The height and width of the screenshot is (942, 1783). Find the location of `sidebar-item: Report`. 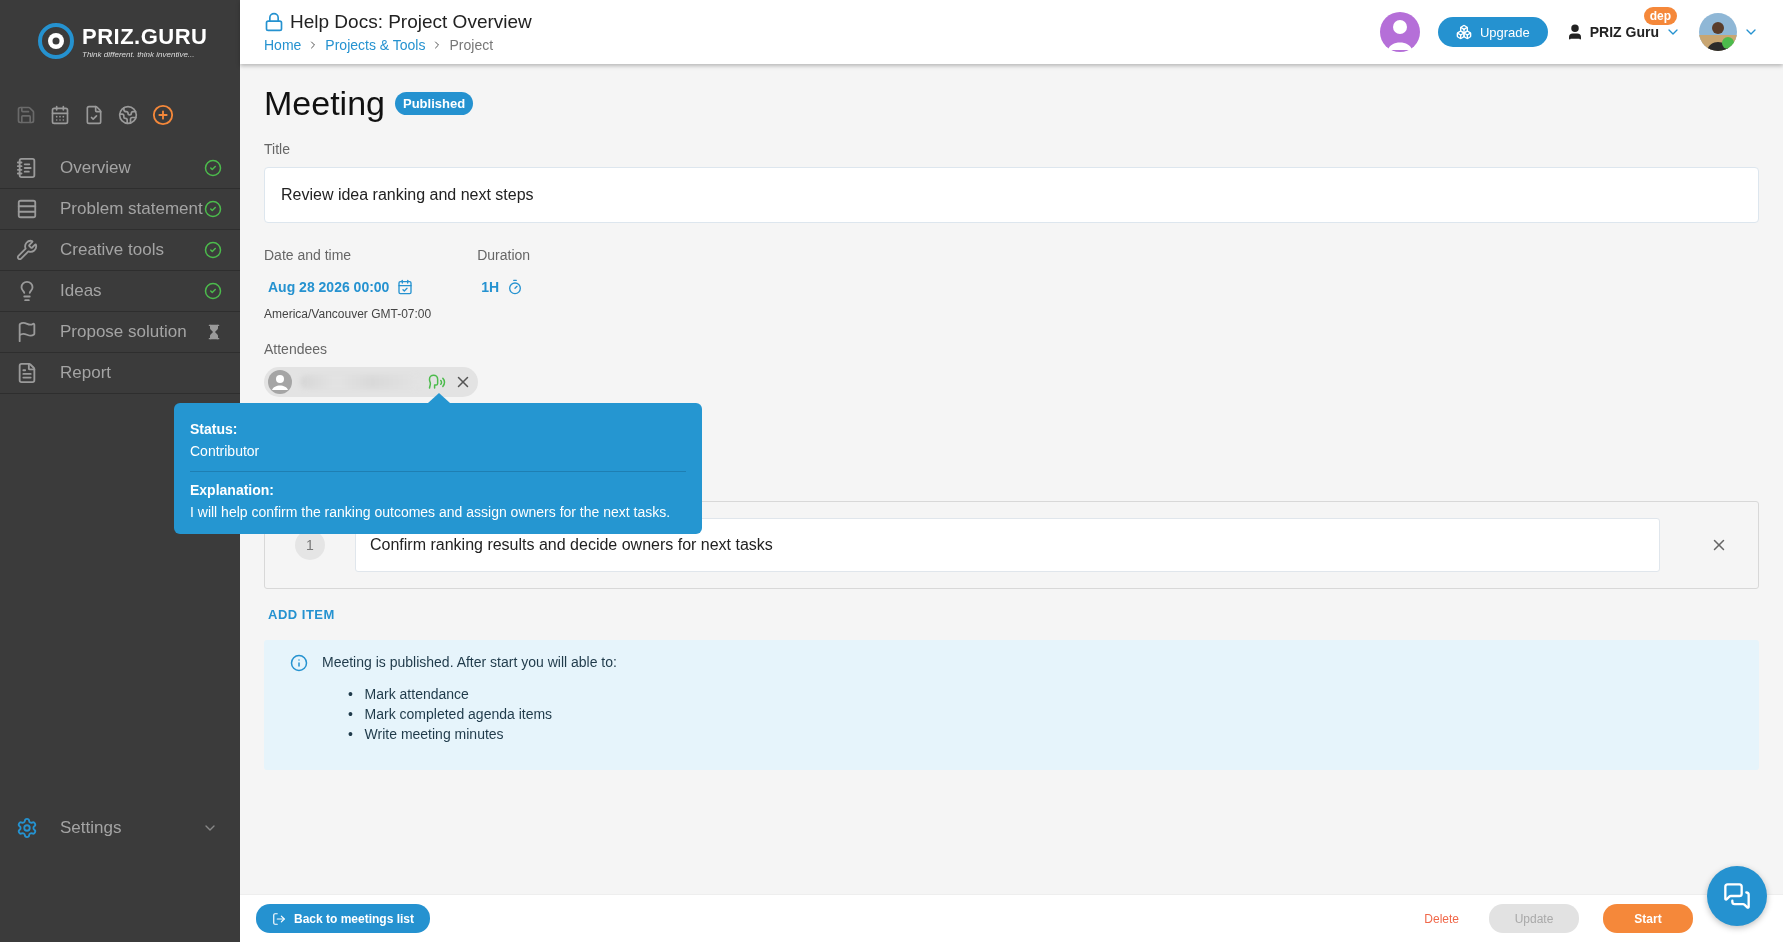

sidebar-item: Report is located at coordinates (120, 373).